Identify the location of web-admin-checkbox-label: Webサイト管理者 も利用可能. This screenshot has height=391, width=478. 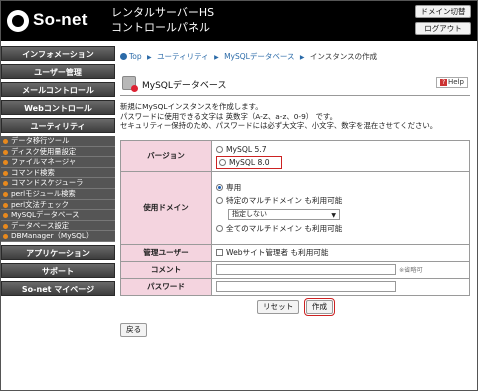
(277, 253).